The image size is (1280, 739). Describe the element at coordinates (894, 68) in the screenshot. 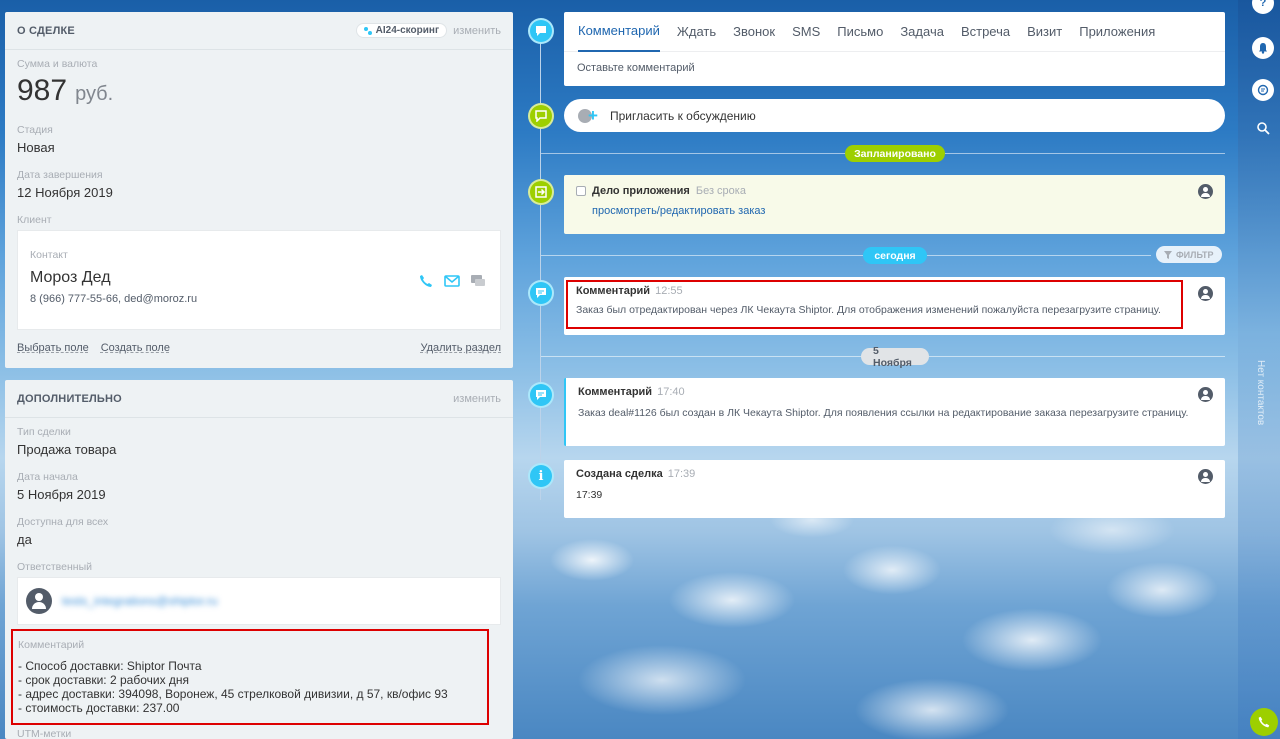

I see `comment-input: Оставьте комментарий` at that location.